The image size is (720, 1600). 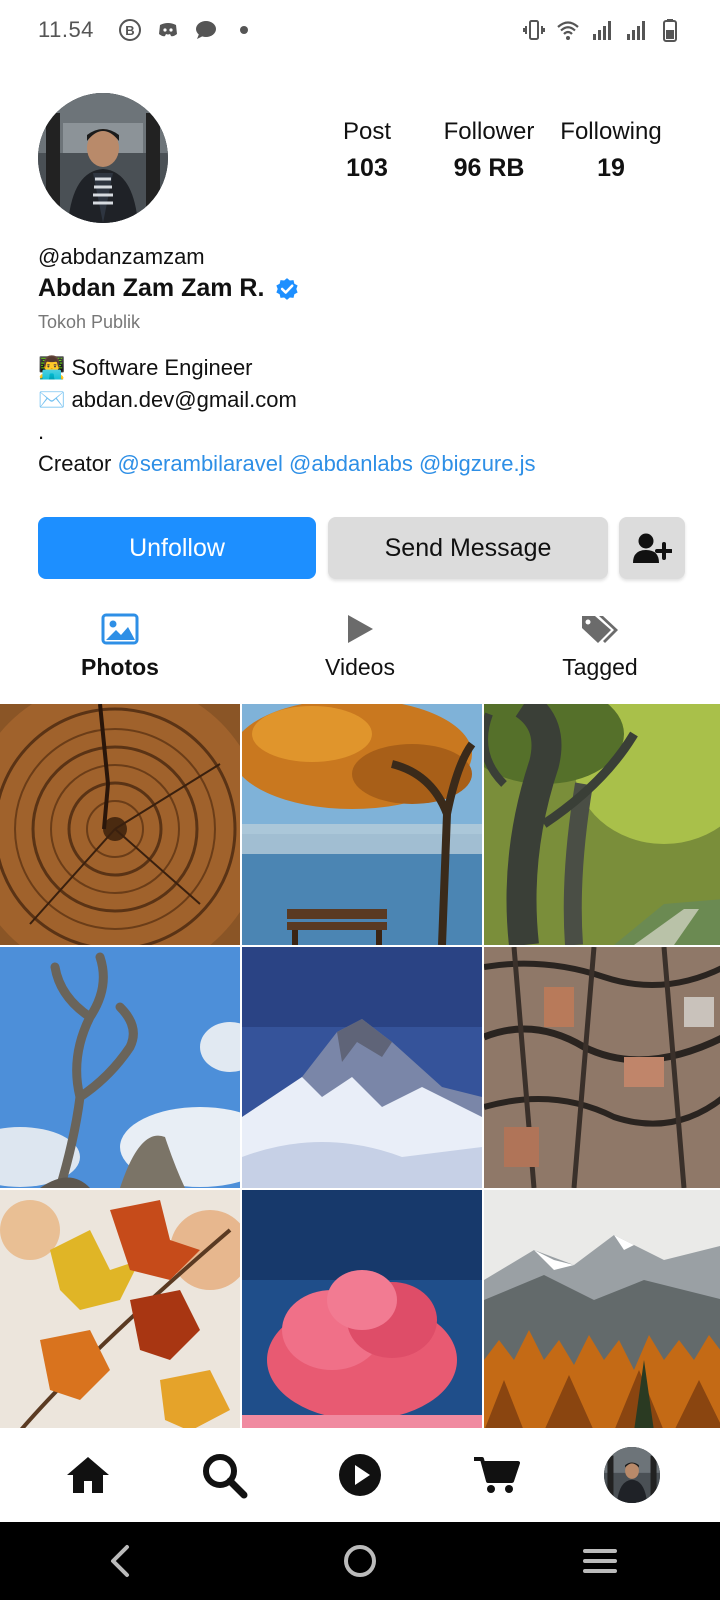 I want to click on tab-videos: Videos, so click(x=360, y=647).